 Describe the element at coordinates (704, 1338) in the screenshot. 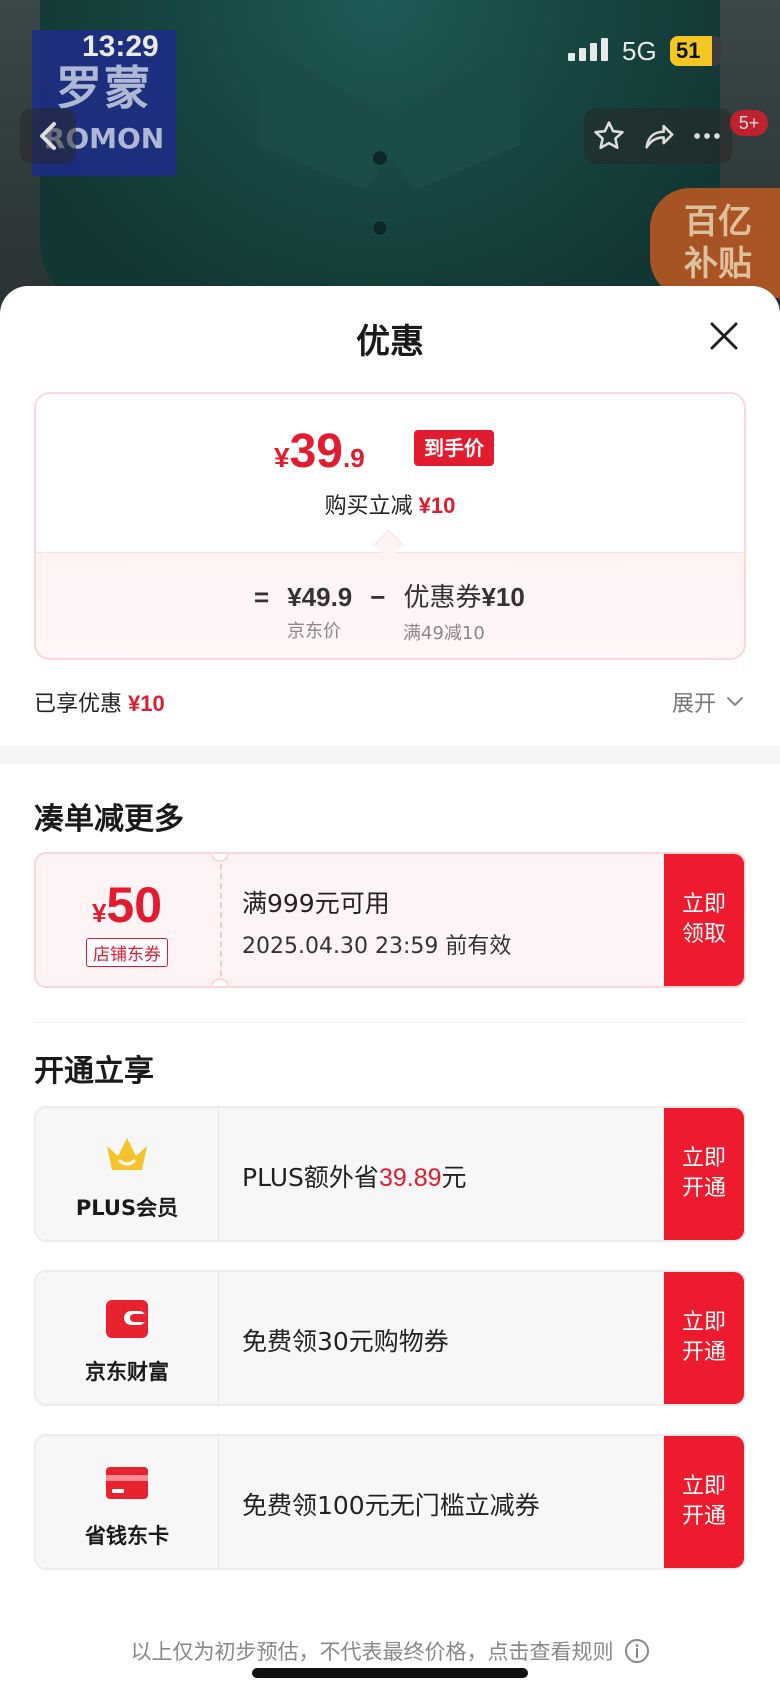

I see `open-jd-finance-button: 立即 开通` at that location.